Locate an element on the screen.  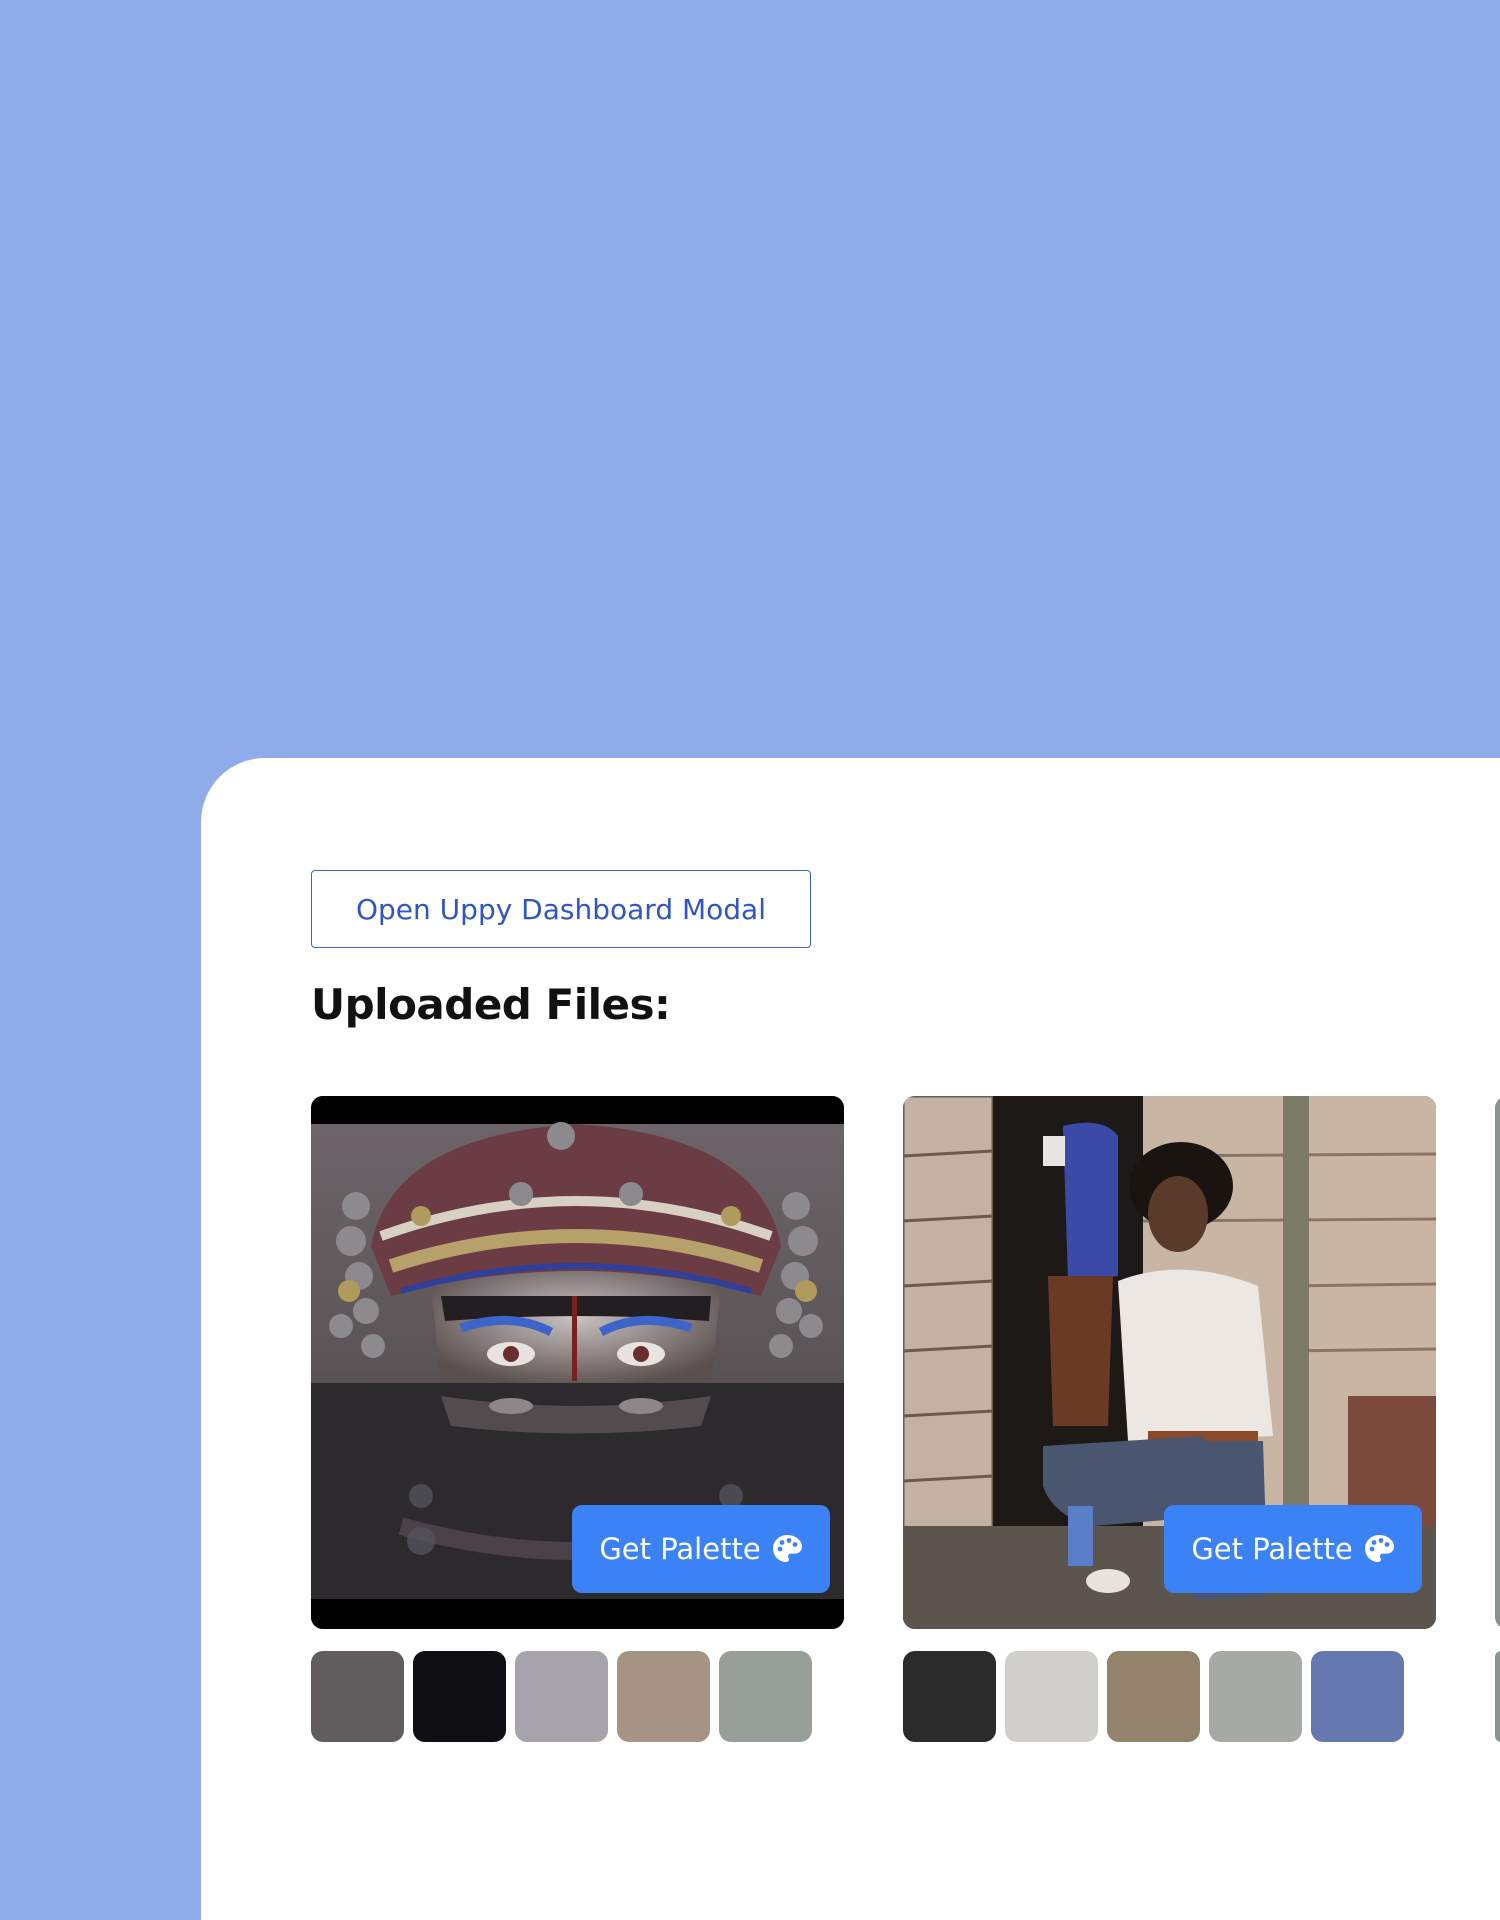
uploaded-files-heading: Uploaded Files: is located at coordinates (491, 1004).